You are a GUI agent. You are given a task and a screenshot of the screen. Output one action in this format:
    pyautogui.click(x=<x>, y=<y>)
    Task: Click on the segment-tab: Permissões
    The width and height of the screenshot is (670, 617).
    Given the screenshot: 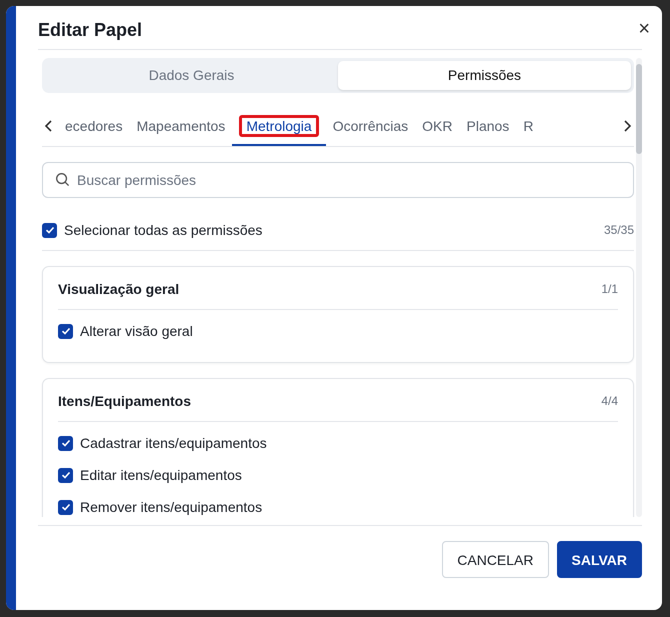 What is the action you would take?
    pyautogui.click(x=484, y=75)
    